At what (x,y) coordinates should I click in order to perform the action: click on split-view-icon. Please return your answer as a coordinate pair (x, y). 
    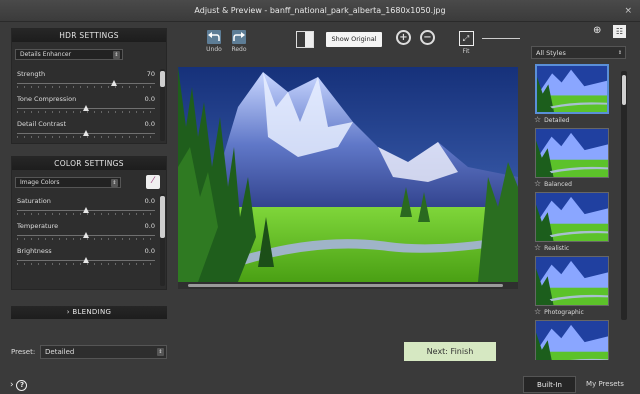
    Looking at the image, I should click on (305, 39).